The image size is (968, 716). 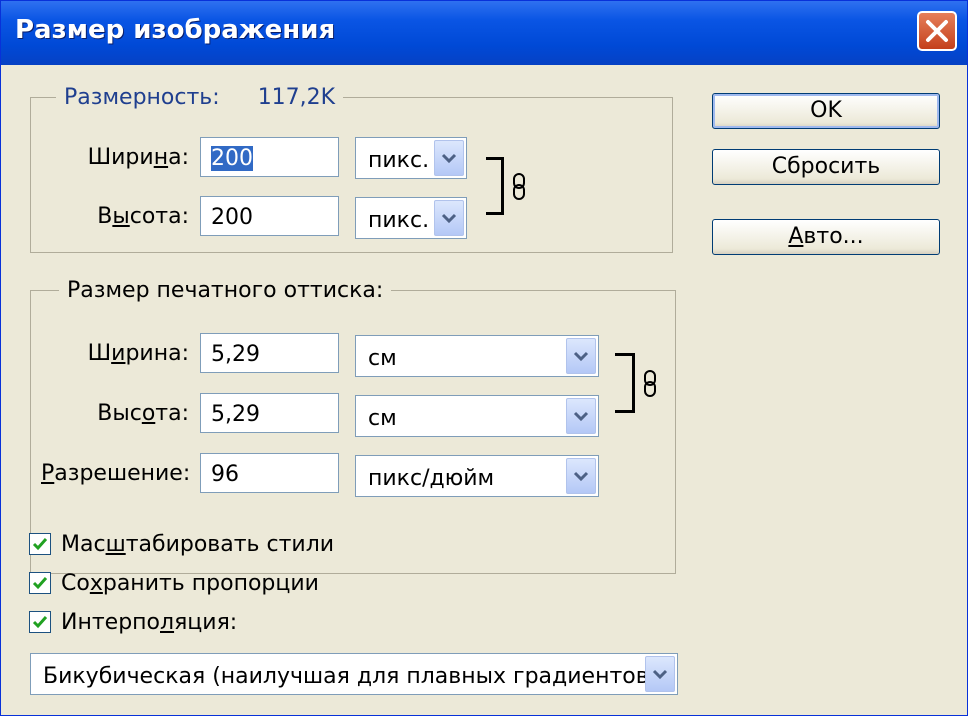 I want to click on reset-button: Сбросить, so click(x=826, y=167).